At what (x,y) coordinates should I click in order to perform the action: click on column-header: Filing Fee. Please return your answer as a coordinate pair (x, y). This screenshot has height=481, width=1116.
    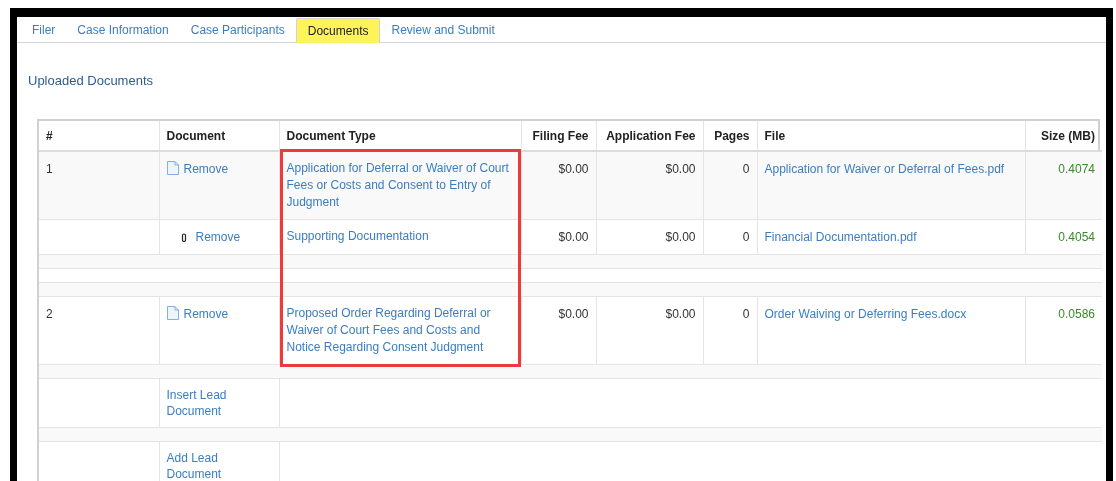
    Looking at the image, I should click on (560, 135).